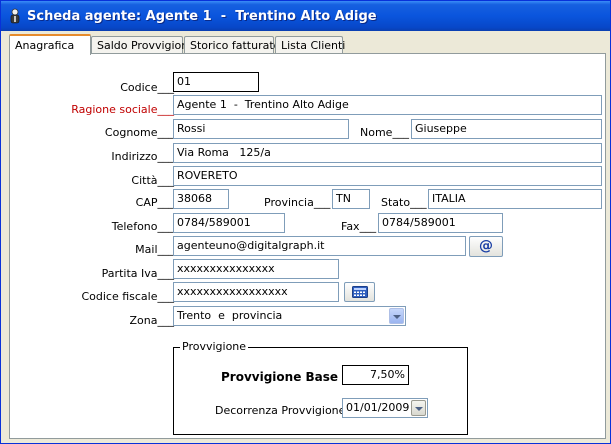 This screenshot has width=611, height=444. What do you see at coordinates (122, 109) in the screenshot?
I see `ragione-sociale-label: Ragione sociale___` at bounding box center [122, 109].